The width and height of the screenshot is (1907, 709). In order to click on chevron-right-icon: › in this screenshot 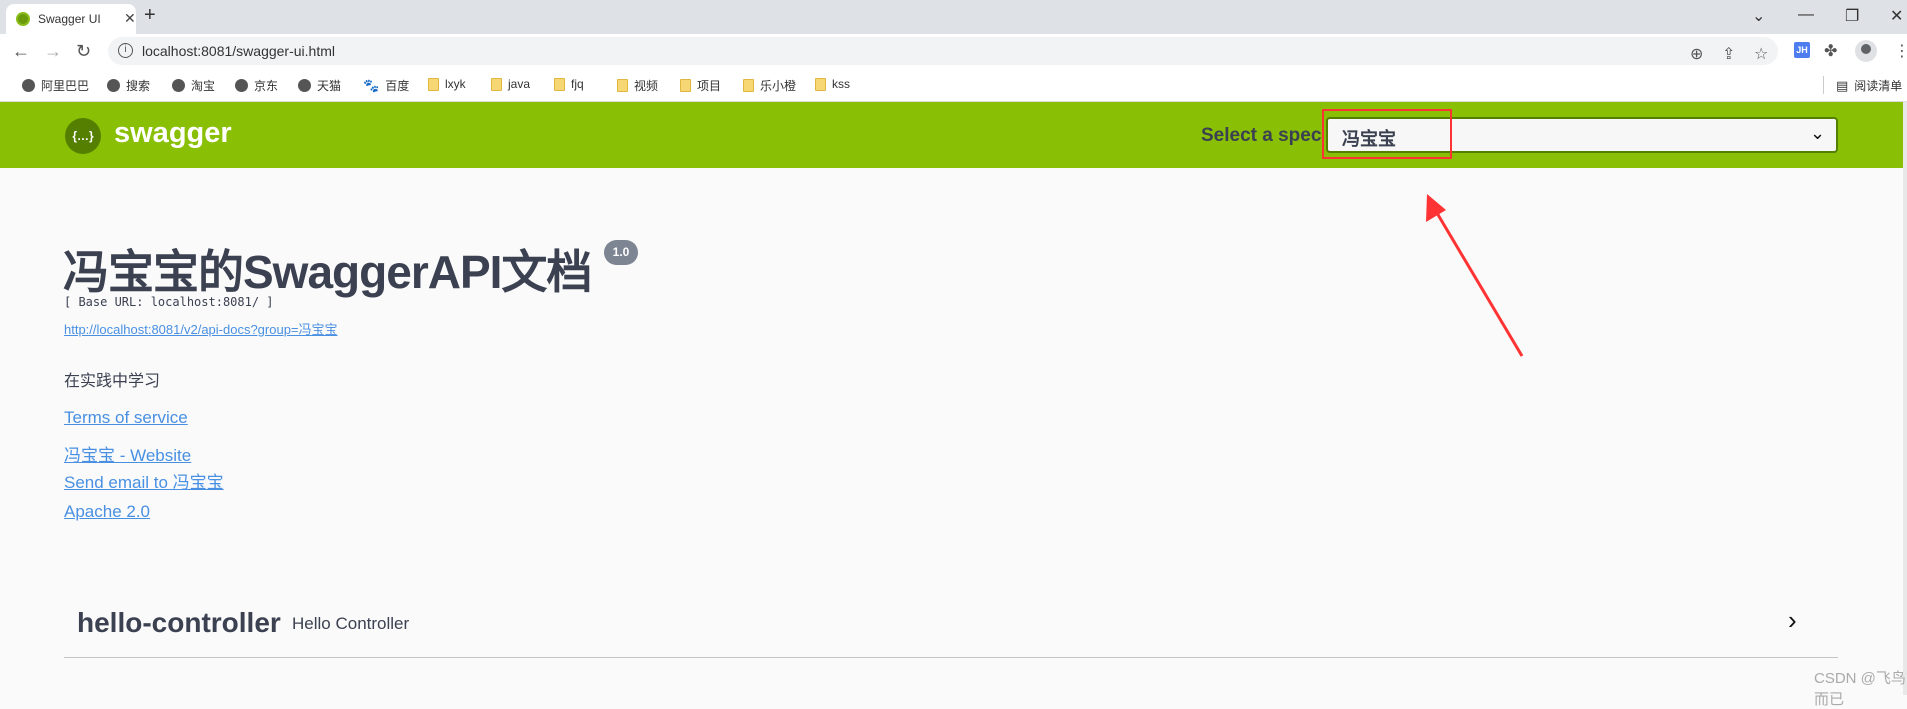, I will do `click(1792, 620)`.